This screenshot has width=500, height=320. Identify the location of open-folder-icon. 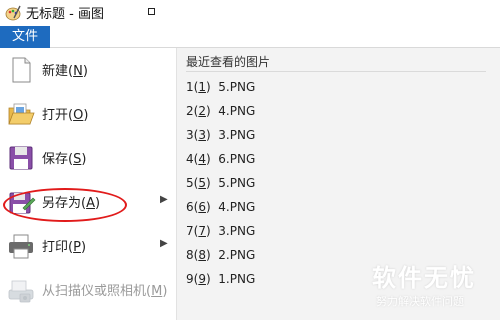
(21, 114).